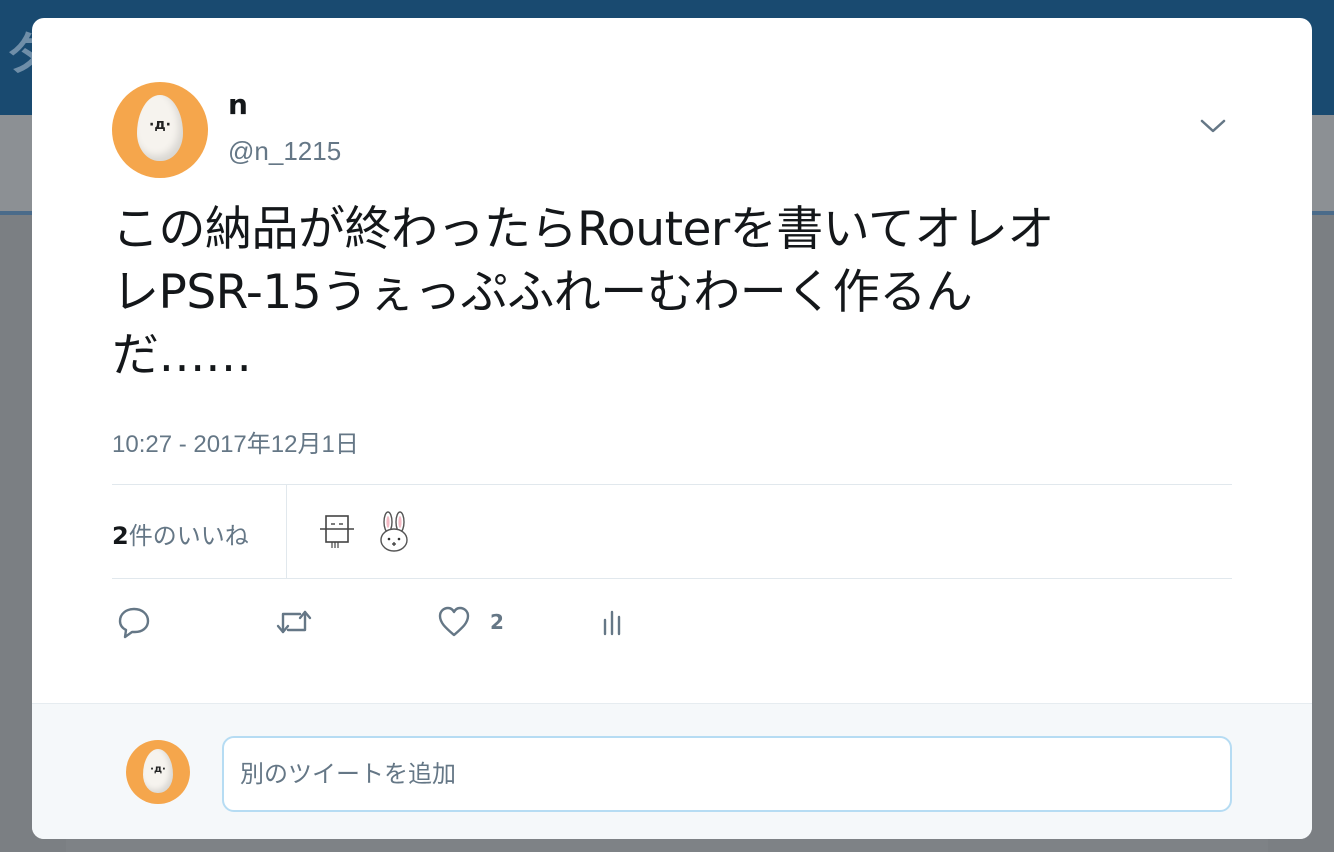 This screenshot has width=1334, height=852. Describe the element at coordinates (727, 774) in the screenshot. I see `reply-input` at that location.